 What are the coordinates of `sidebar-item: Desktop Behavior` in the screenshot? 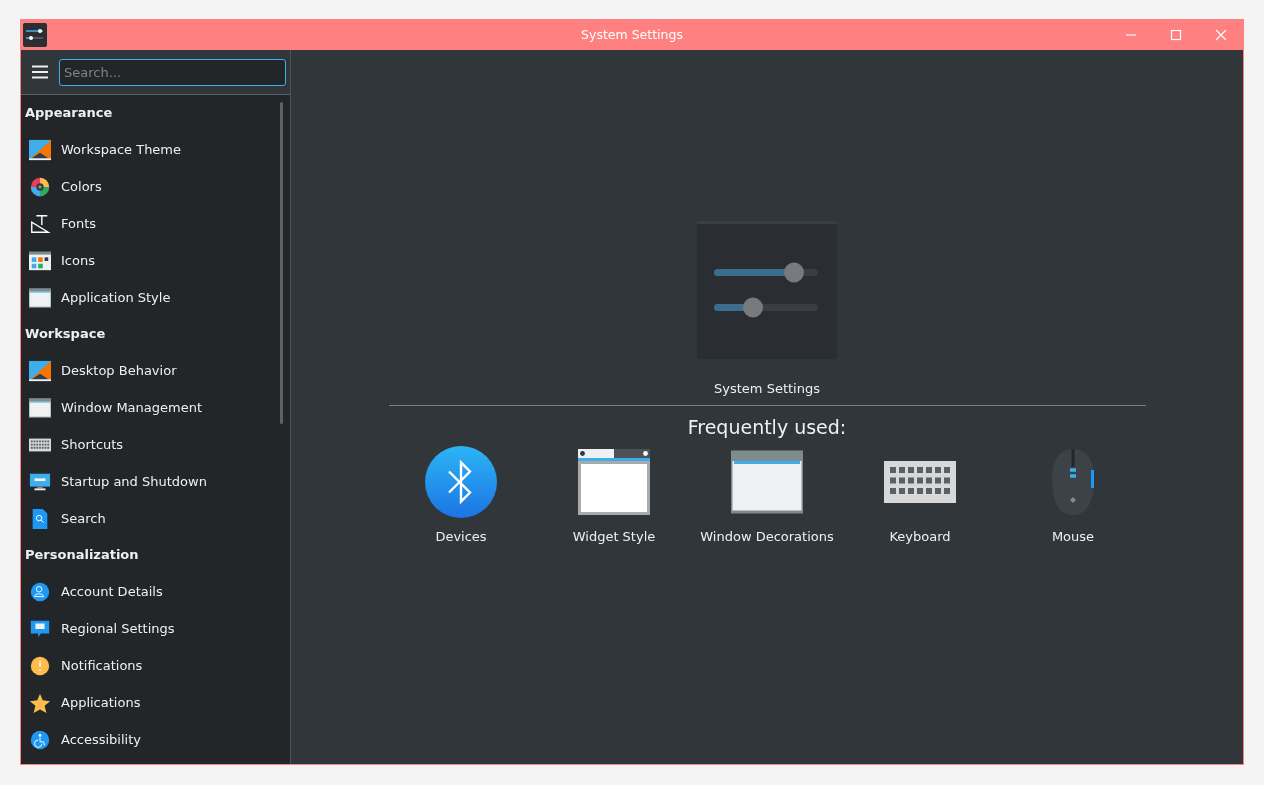 It's located at (155, 370).